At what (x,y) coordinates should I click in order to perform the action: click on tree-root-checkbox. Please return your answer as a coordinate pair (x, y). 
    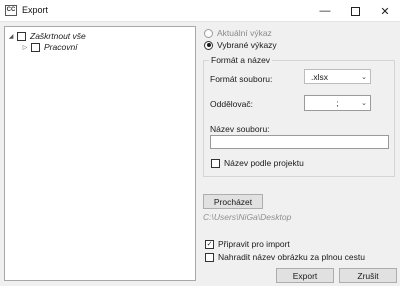
    Looking at the image, I should click on (21, 36).